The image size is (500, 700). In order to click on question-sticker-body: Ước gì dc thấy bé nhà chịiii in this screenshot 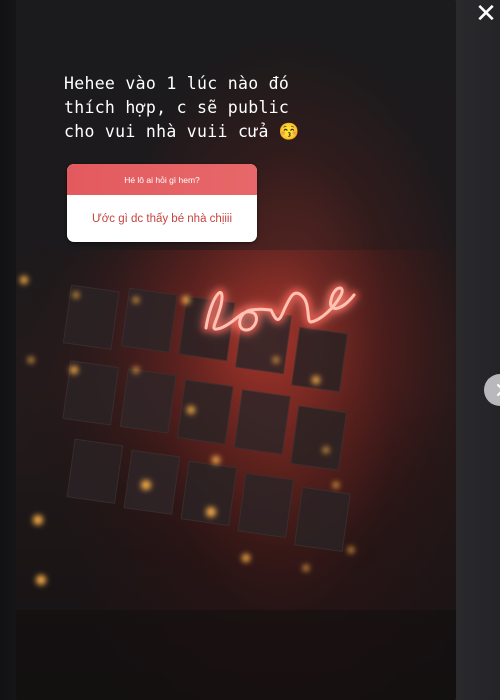, I will do `click(162, 218)`.